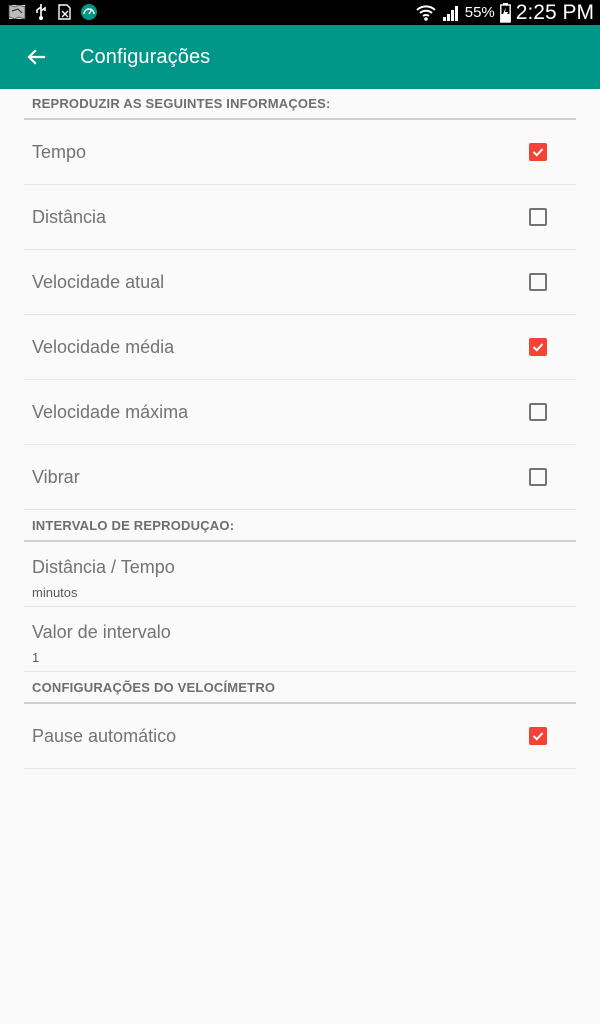 The image size is (600, 1024). What do you see at coordinates (538, 477) in the screenshot?
I see `vibrar-checkbox` at bounding box center [538, 477].